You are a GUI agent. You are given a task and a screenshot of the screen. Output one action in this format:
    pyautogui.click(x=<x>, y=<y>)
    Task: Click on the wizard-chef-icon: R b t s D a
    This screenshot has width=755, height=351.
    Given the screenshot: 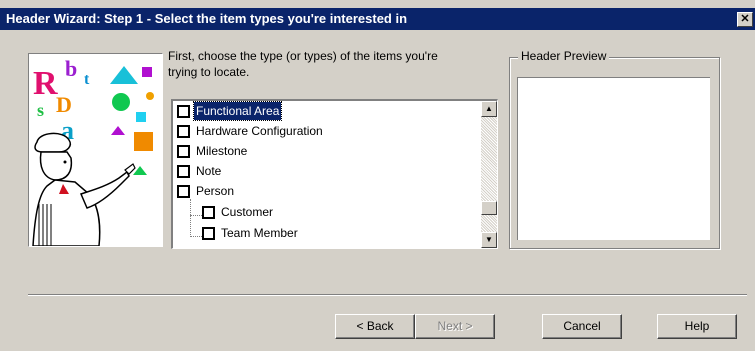 What is the action you would take?
    pyautogui.click(x=93, y=151)
    